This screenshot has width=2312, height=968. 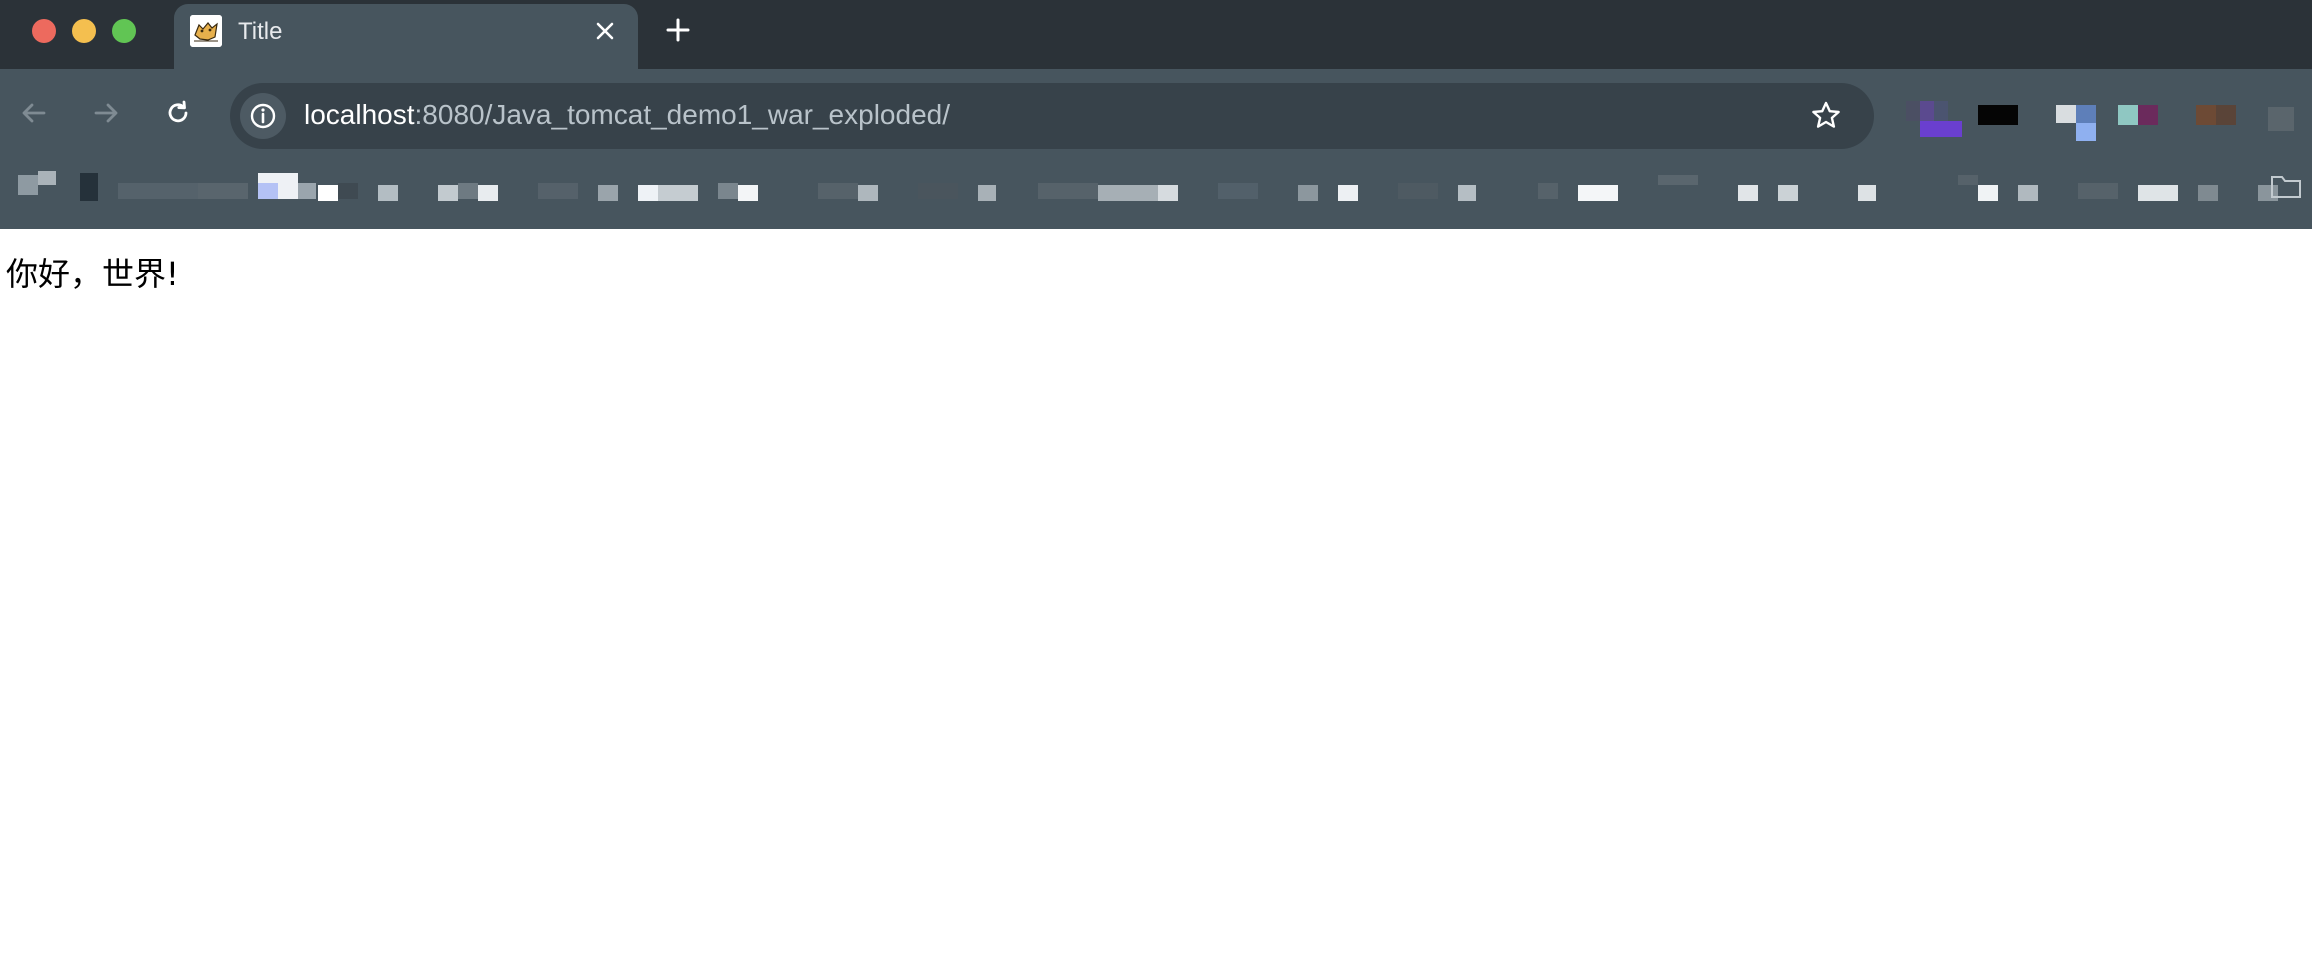 I want to click on reload-icon, so click(x=178, y=111).